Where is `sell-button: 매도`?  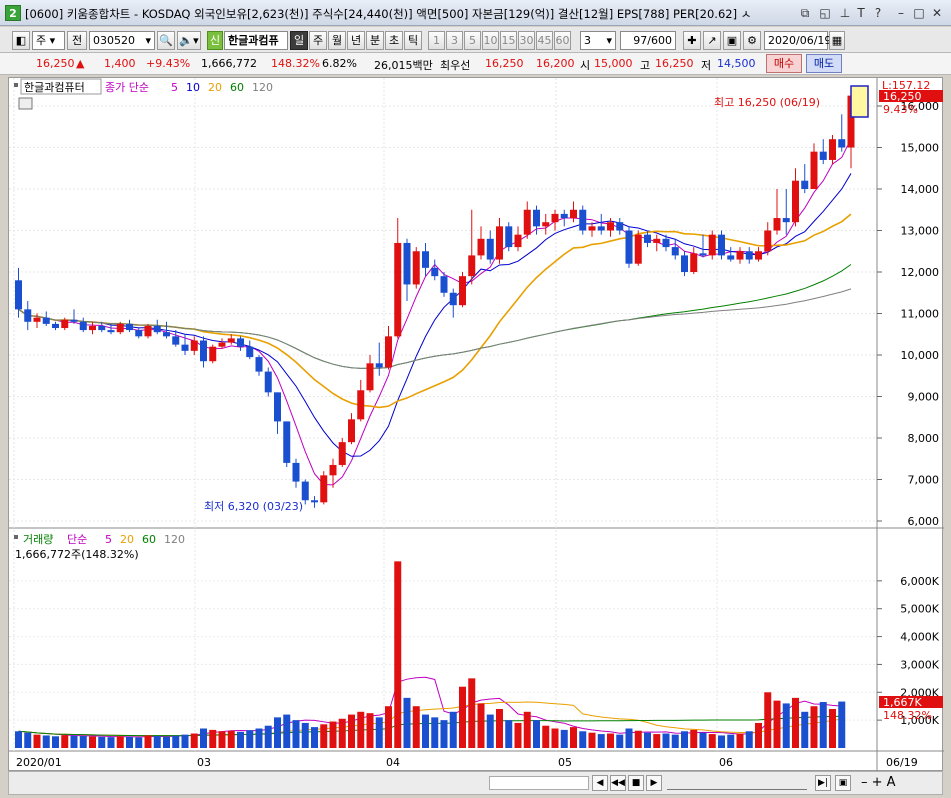 sell-button: 매도 is located at coordinates (824, 63).